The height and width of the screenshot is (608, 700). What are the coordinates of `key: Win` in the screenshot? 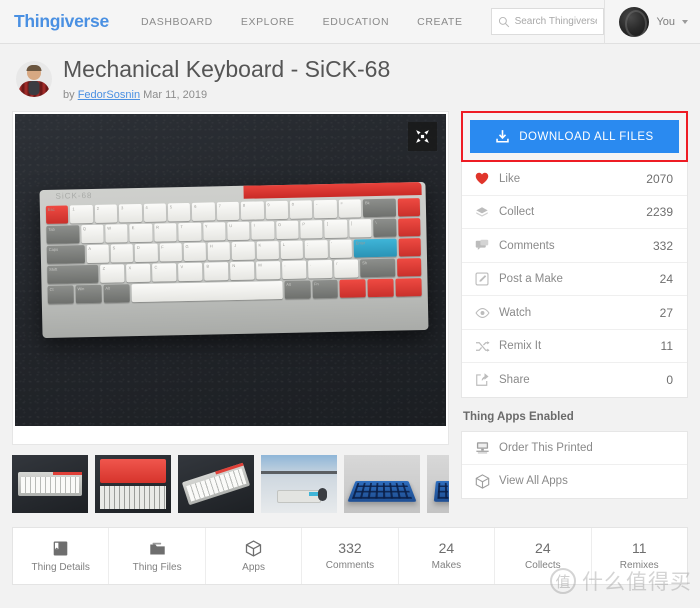 It's located at (88, 294).